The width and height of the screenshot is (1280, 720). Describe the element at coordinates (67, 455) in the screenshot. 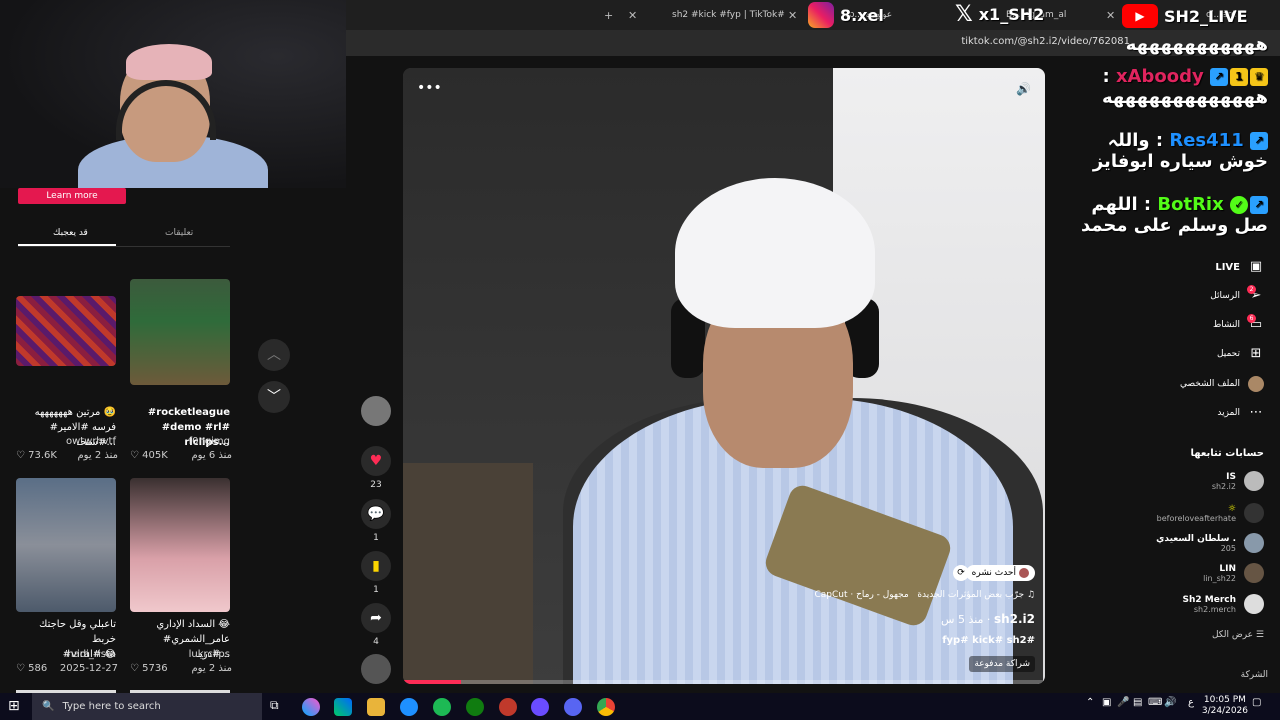

I see `video-meta: ♡ 73.6K منذ 2 يوم` at that location.